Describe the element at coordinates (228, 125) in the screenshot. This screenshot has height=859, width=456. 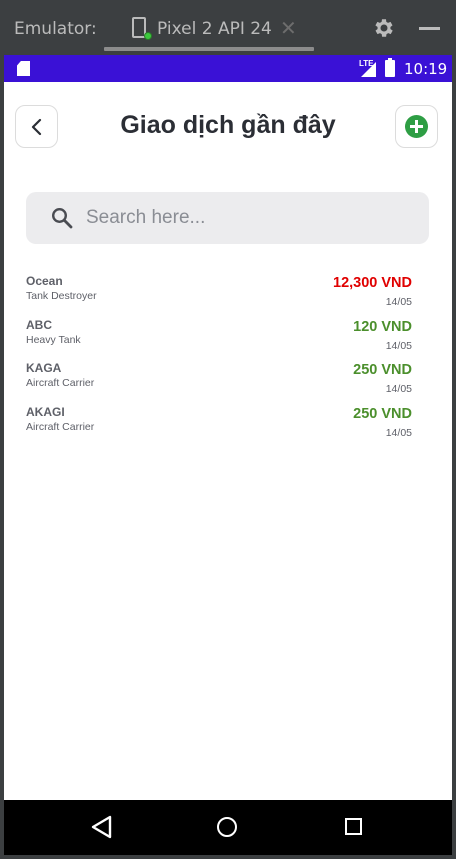
I see `page-title: Giao dịch gần đây` at that location.